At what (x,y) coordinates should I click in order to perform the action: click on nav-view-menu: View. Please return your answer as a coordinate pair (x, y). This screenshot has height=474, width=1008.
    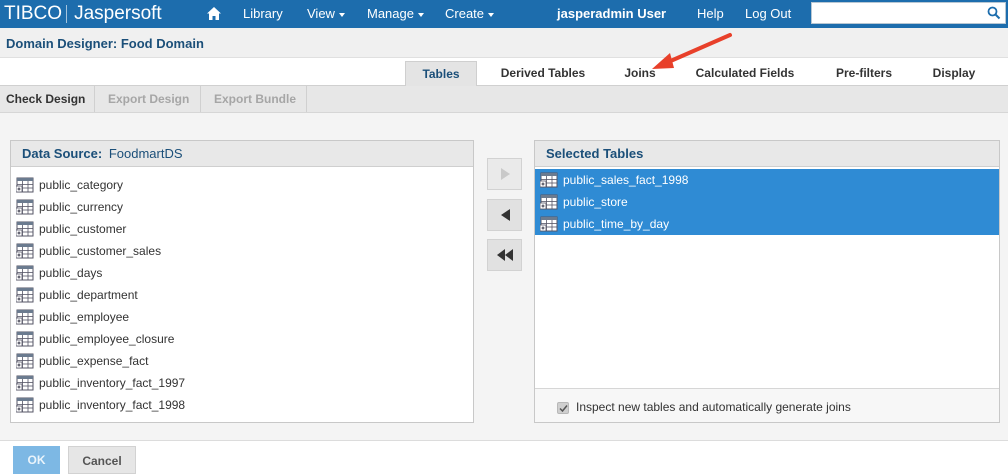
    Looking at the image, I should click on (326, 14).